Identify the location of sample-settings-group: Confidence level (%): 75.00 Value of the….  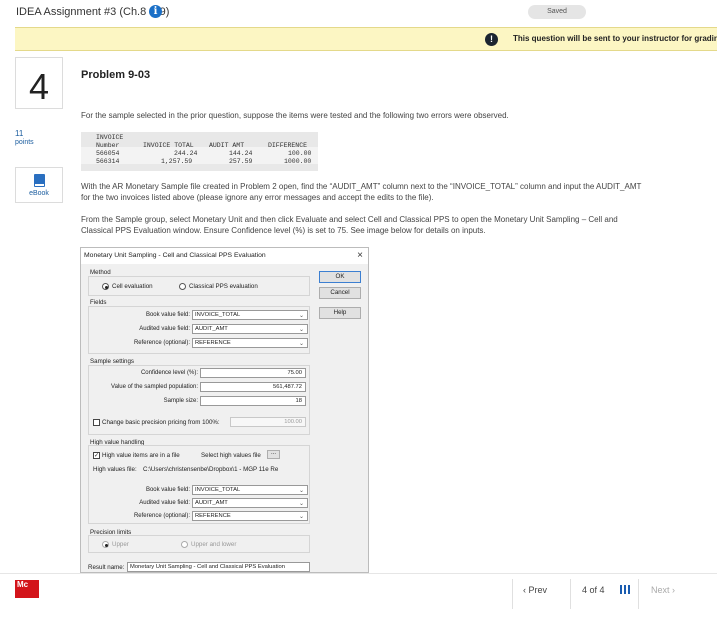
(199, 400).